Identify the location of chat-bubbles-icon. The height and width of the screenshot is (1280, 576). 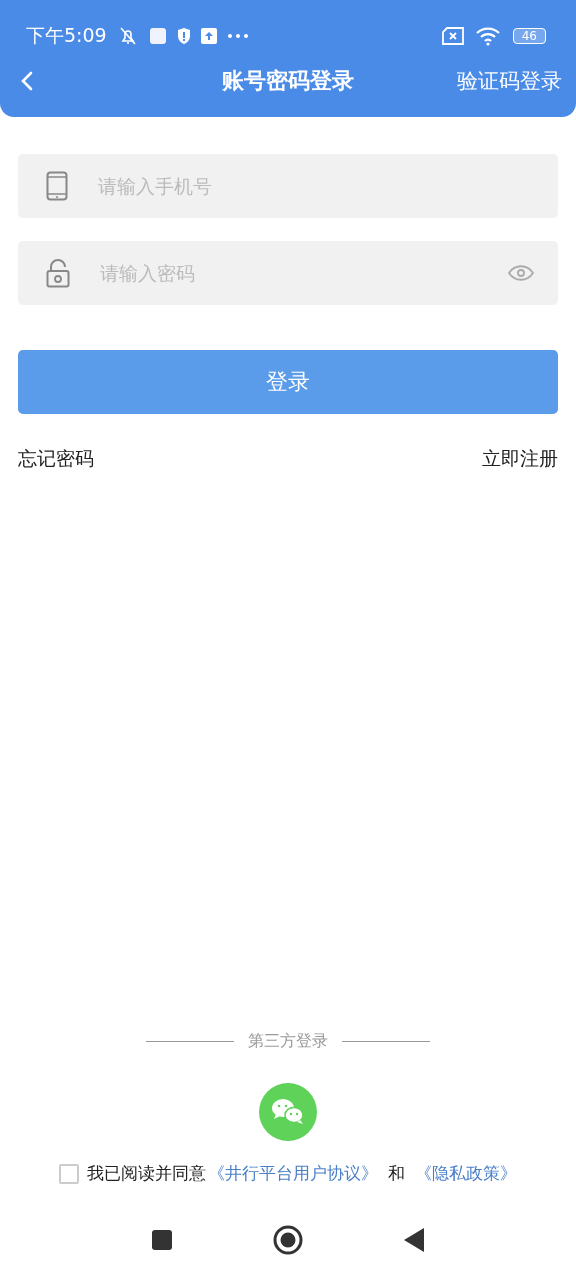
(288, 1112).